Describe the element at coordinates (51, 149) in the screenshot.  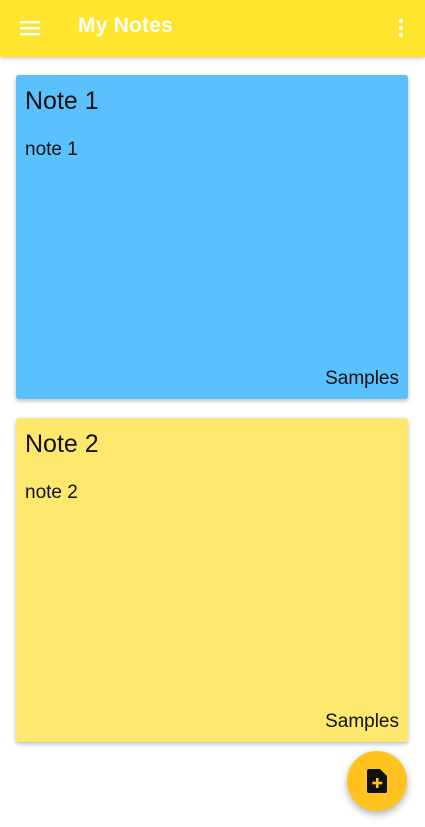
I see `note-body: note 1` at that location.